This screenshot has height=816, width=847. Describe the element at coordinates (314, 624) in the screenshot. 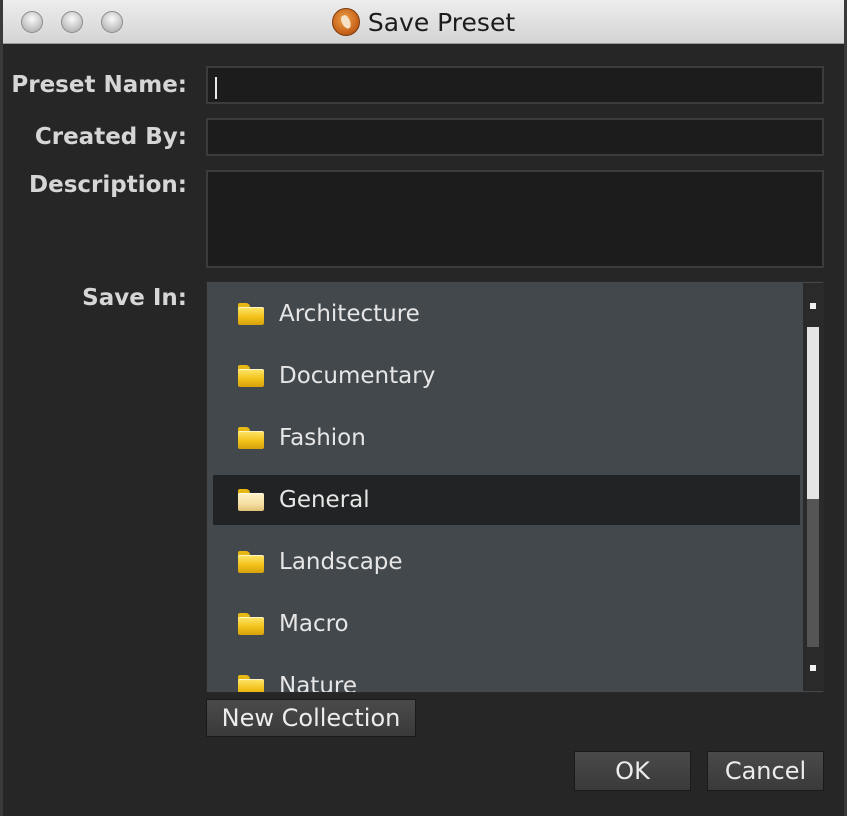

I see `list-item-label: Macro` at that location.